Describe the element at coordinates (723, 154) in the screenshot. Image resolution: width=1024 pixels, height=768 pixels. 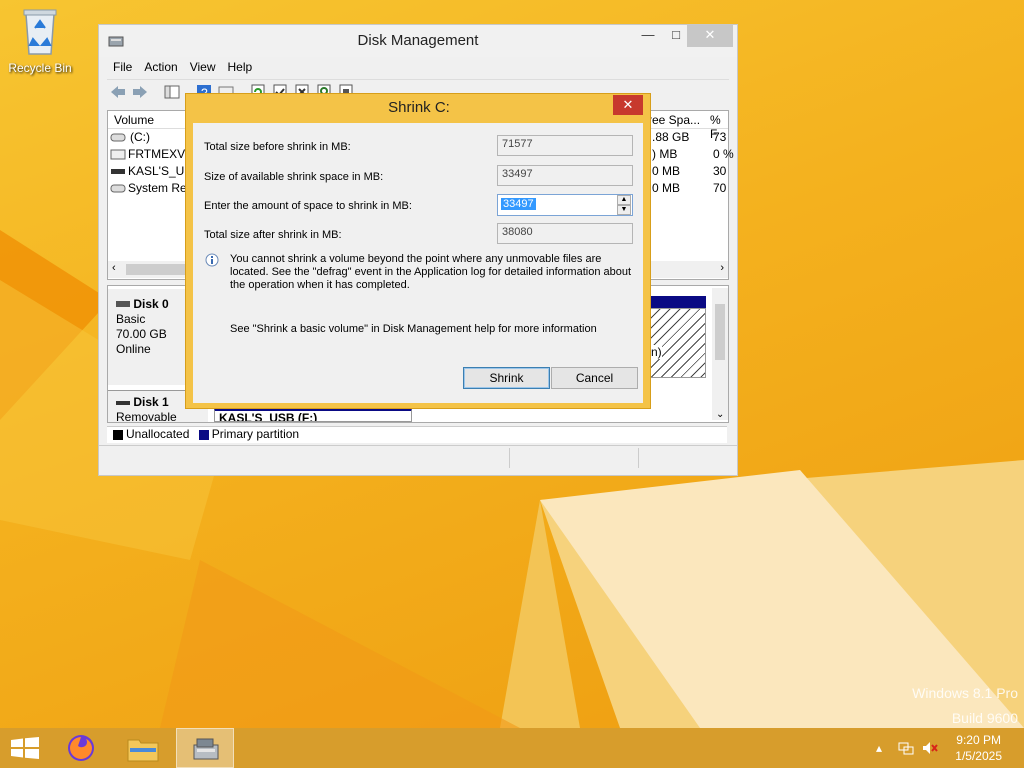
I see `volume-pct: 0 %` at that location.